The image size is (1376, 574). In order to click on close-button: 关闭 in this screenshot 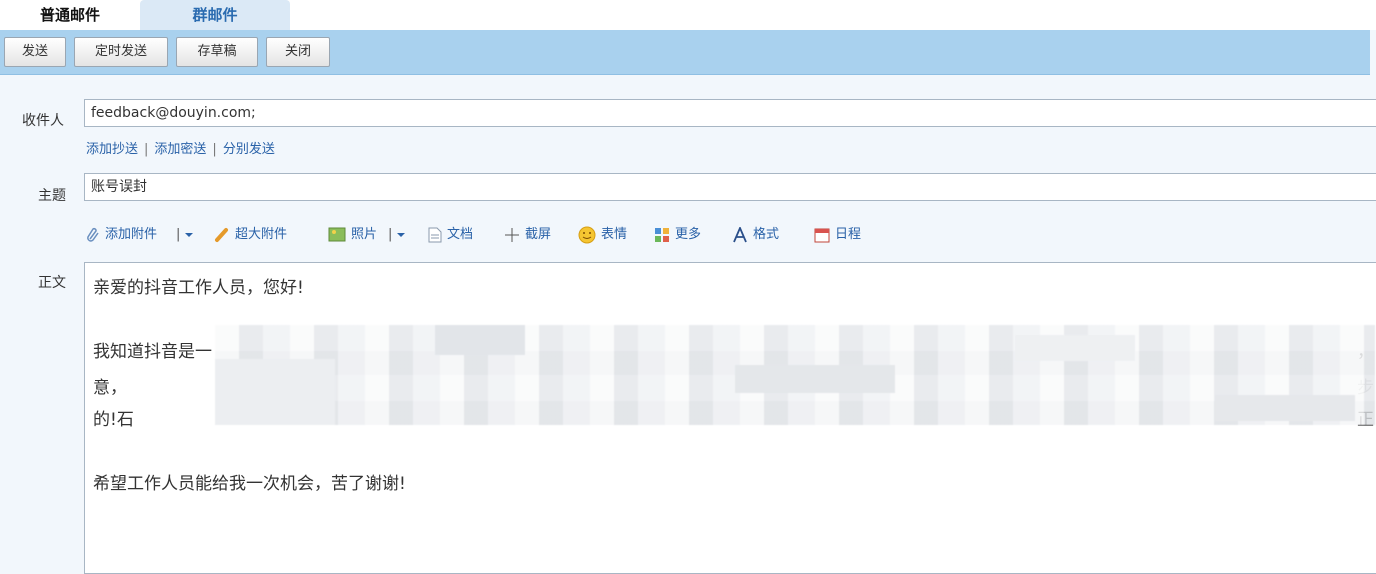, I will do `click(298, 52)`.